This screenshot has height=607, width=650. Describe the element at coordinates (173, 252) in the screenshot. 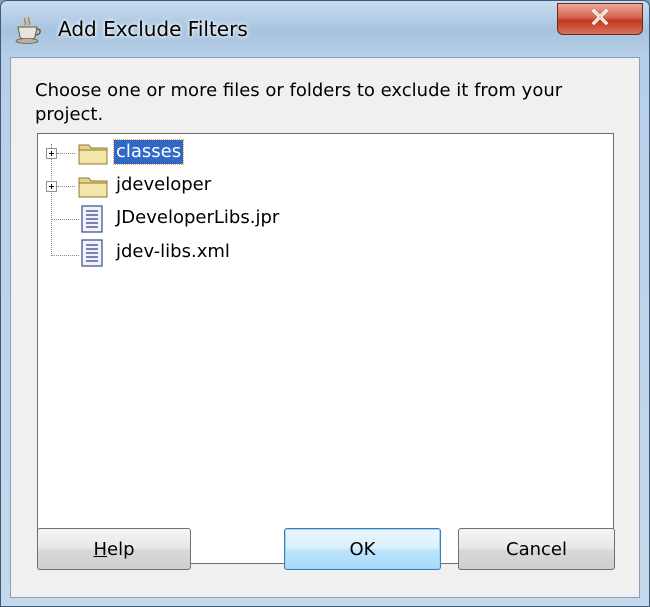

I see `tree-item-jdev-libs-xml: jdev-libs.xml` at that location.